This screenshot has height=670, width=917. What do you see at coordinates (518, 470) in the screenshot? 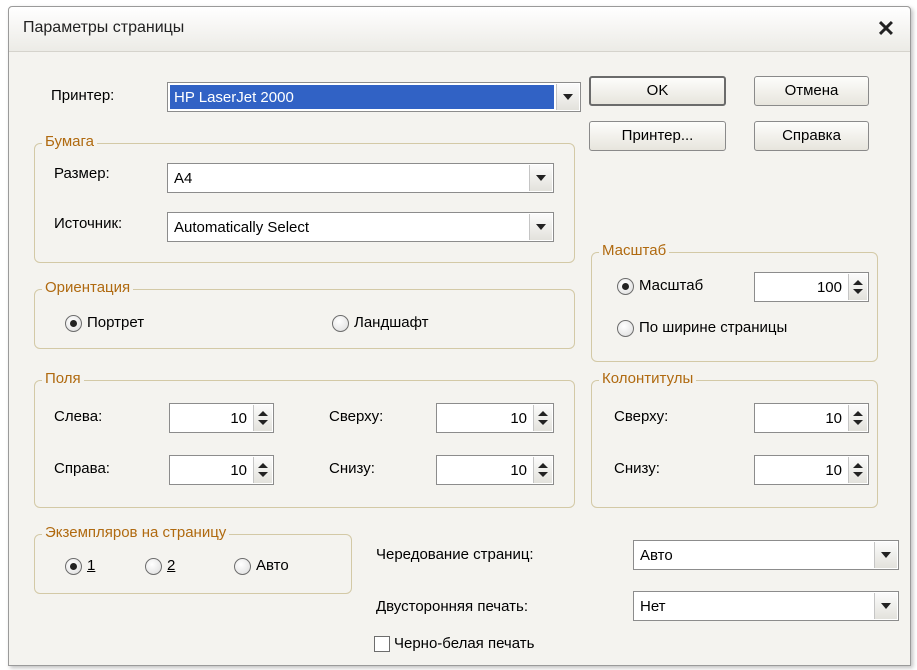
I see `margin-bottom-value: 10` at bounding box center [518, 470].